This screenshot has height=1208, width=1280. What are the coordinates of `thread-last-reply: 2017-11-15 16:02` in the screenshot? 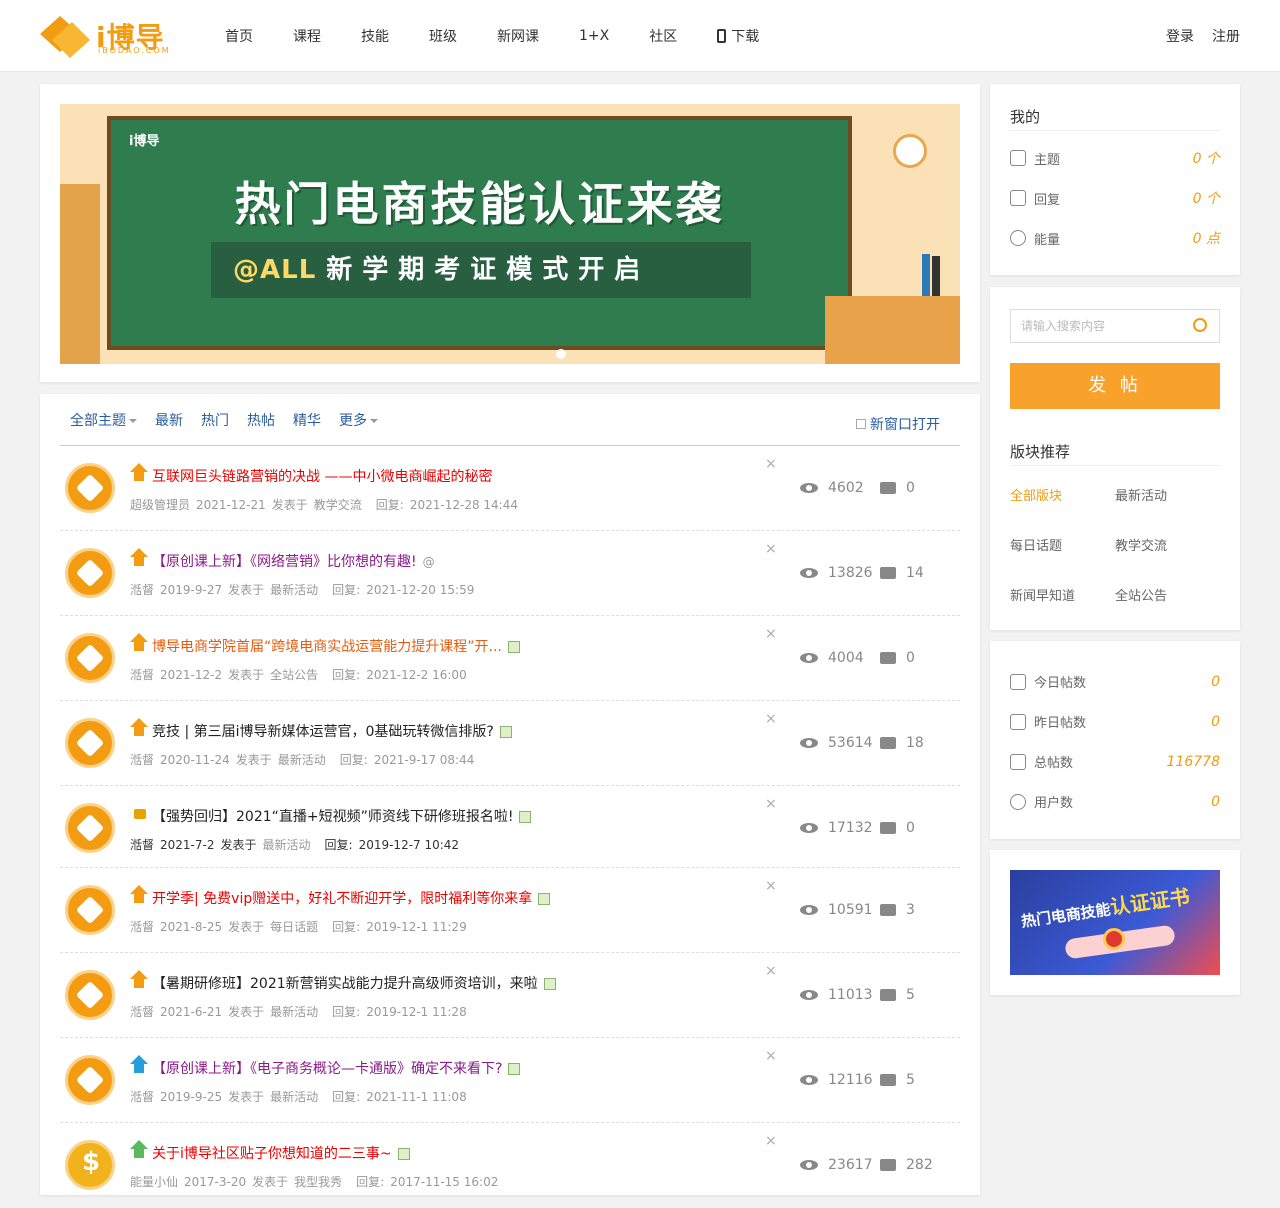 It's located at (444, 1182).